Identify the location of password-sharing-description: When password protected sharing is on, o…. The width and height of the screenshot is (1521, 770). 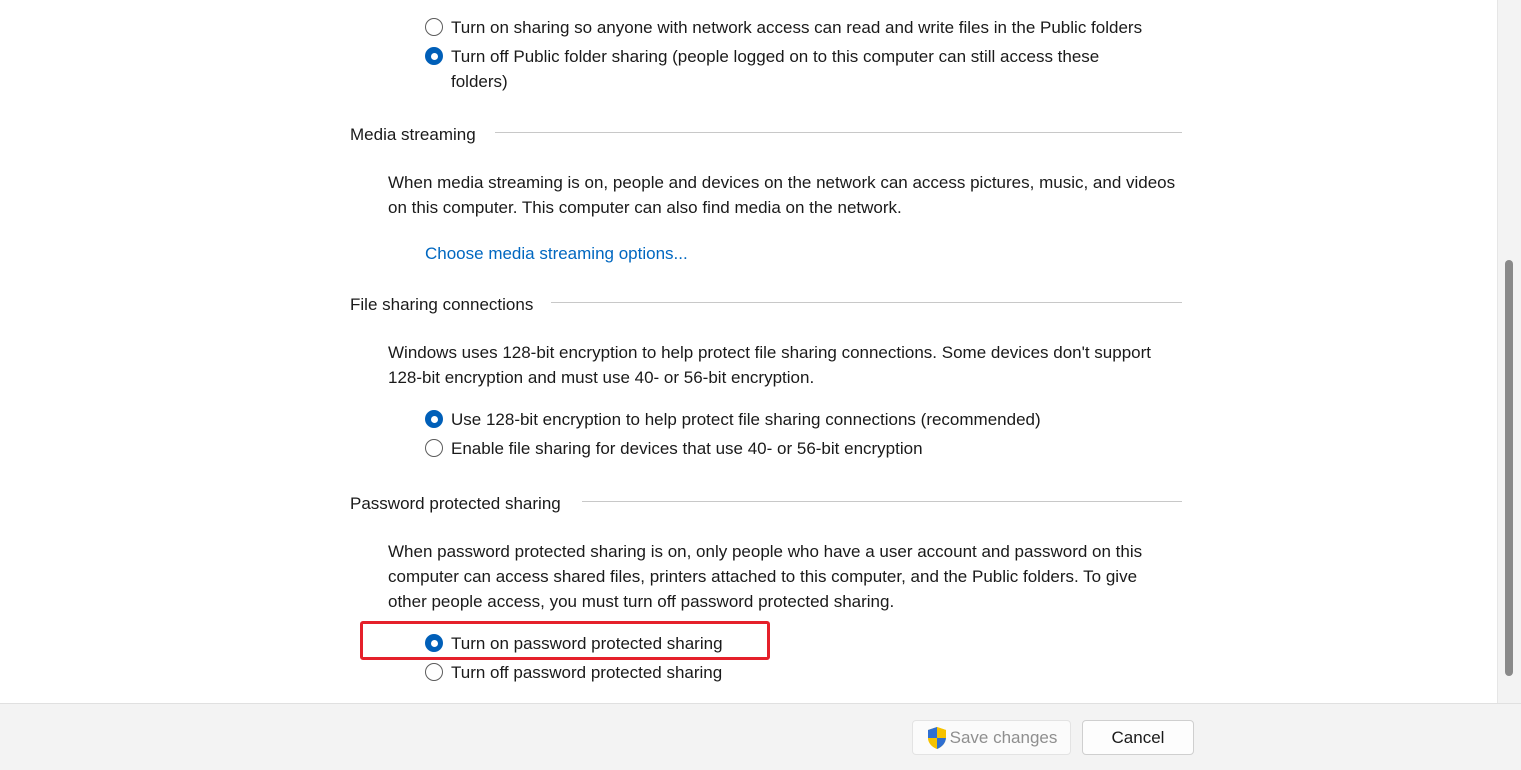
(765, 576).